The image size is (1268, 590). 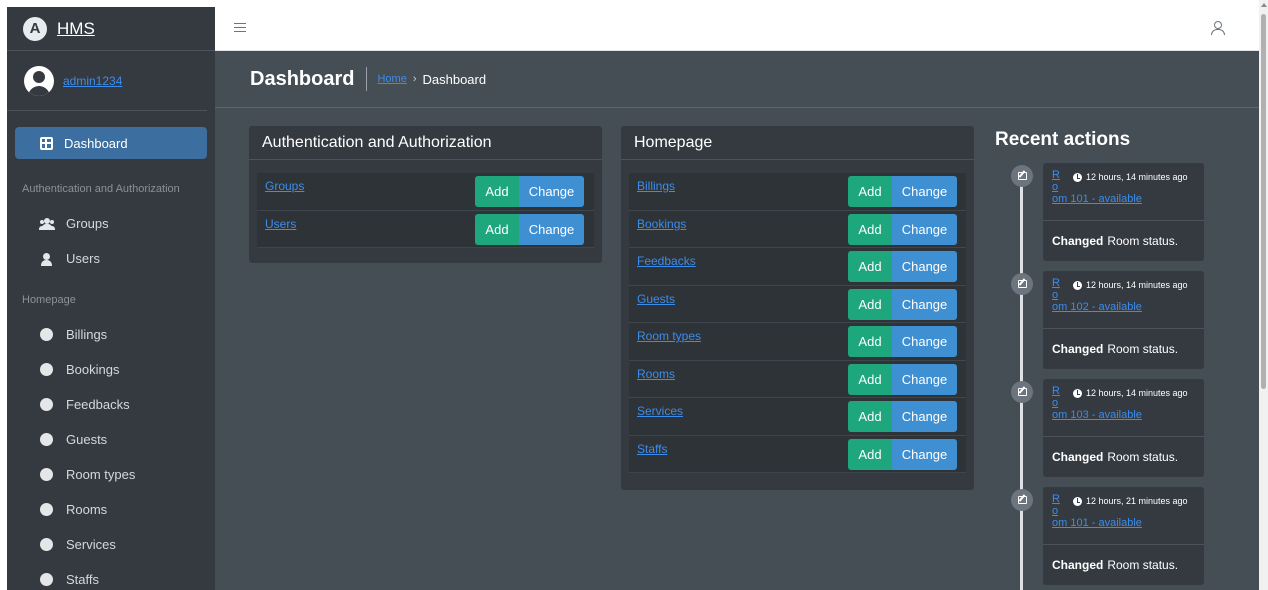 What do you see at coordinates (797, 192) in the screenshot?
I see `model-row-billings: Billings Add Change` at bounding box center [797, 192].